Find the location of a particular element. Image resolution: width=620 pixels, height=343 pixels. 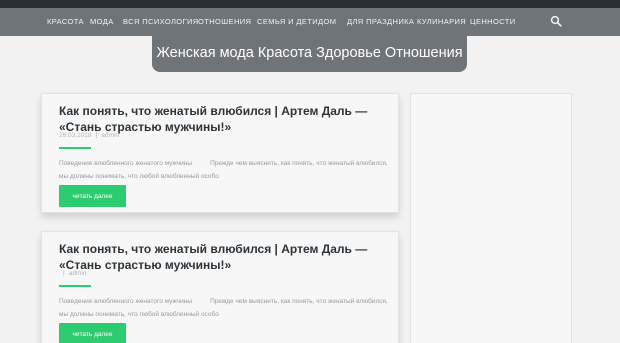

nav-item-fashion: мода is located at coordinates (102, 21).